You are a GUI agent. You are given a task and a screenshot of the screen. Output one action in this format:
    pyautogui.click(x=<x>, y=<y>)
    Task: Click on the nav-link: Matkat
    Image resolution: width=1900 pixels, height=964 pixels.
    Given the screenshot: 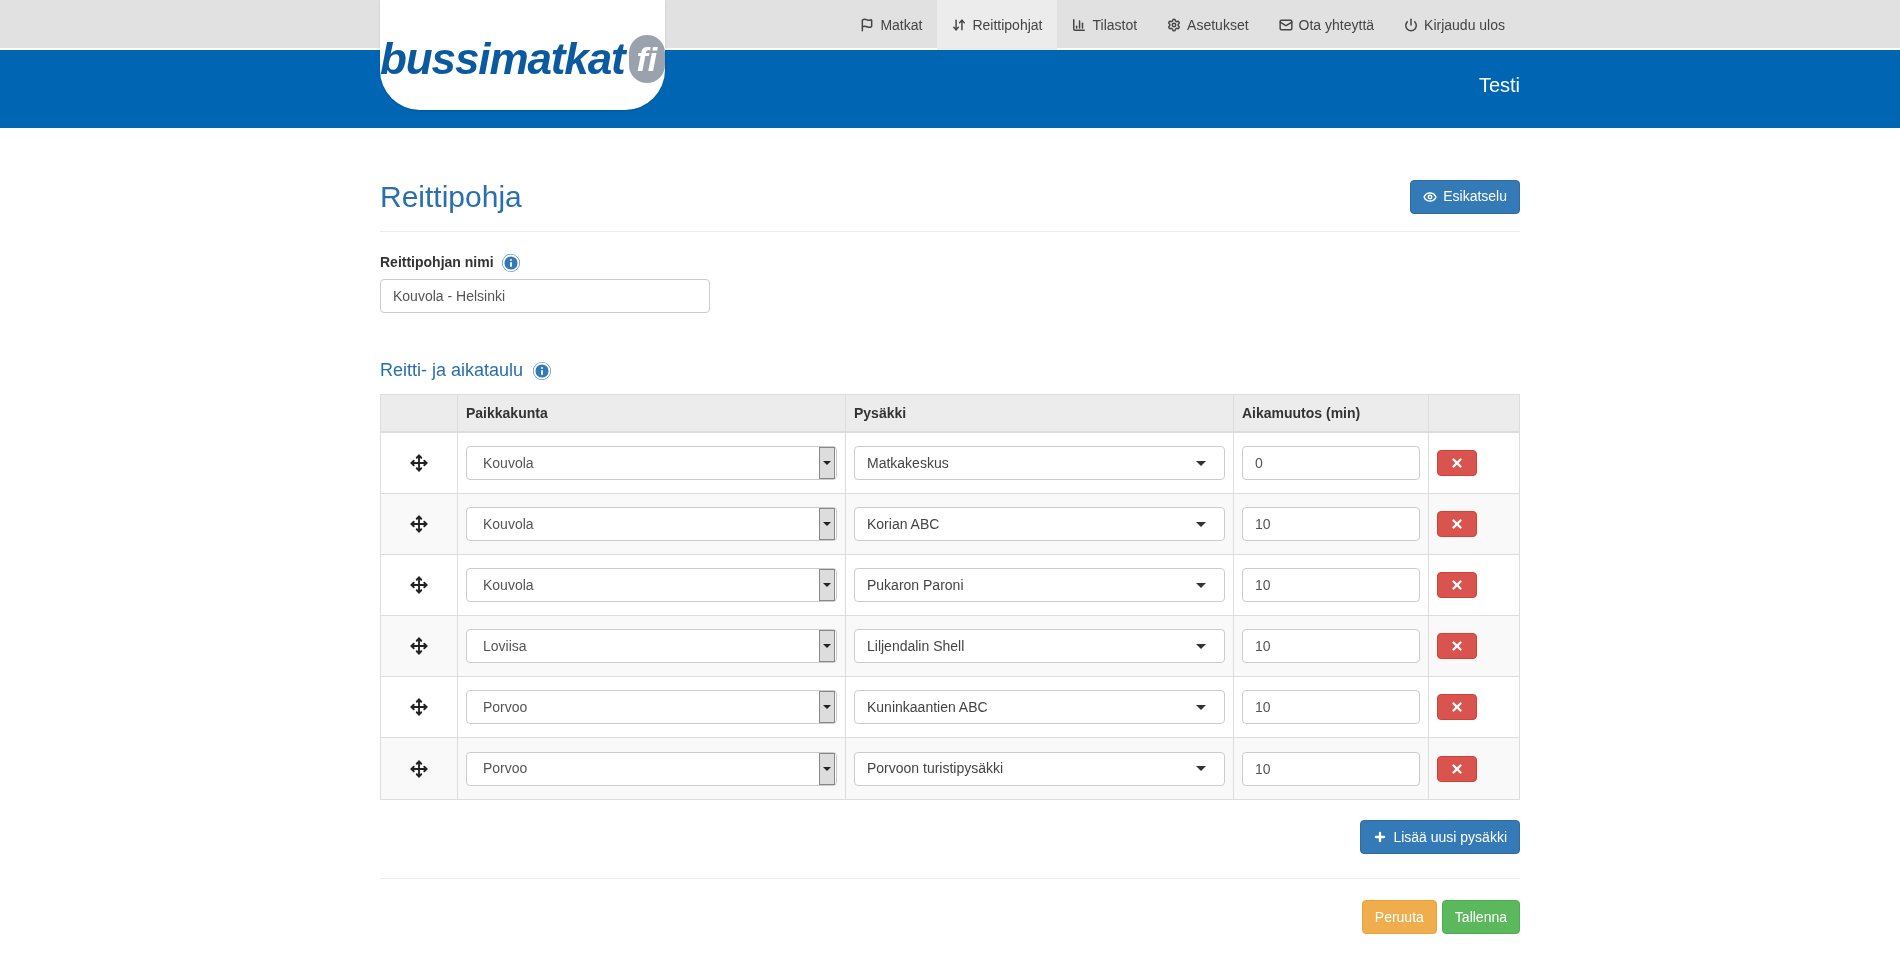 What is the action you would take?
    pyautogui.click(x=891, y=25)
    